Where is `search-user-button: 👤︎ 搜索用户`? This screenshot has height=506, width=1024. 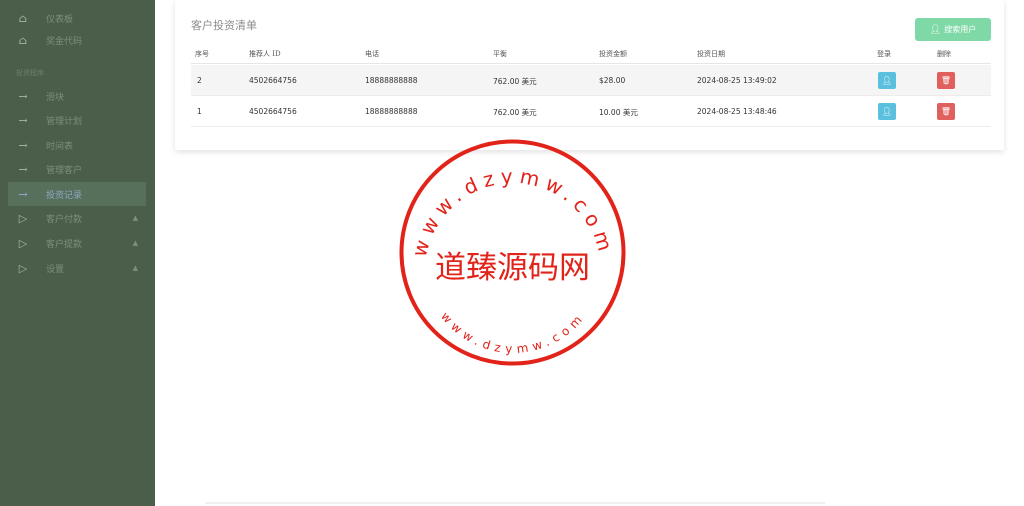 search-user-button: 👤︎ 搜索用户 is located at coordinates (953, 29).